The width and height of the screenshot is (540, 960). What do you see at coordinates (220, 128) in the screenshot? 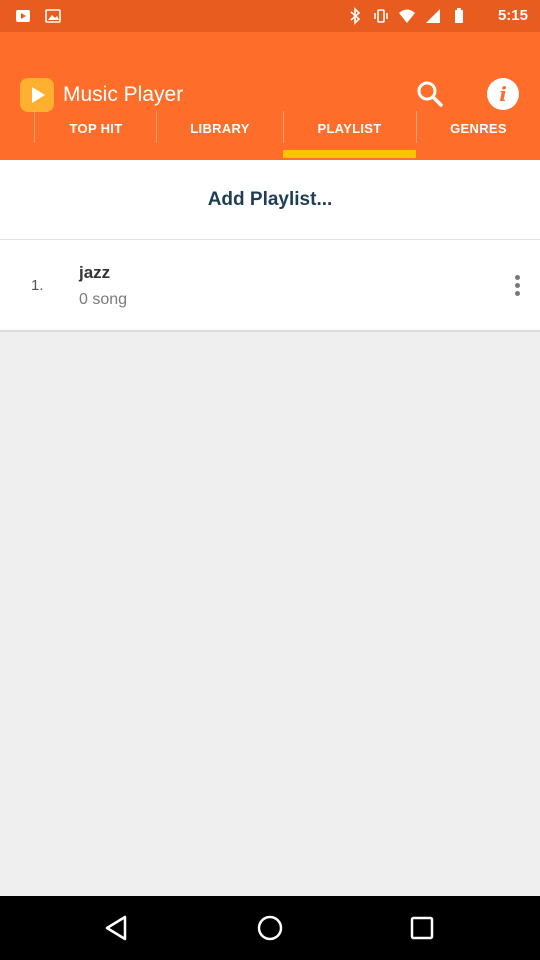
I see `tab-library: LIBRARY` at bounding box center [220, 128].